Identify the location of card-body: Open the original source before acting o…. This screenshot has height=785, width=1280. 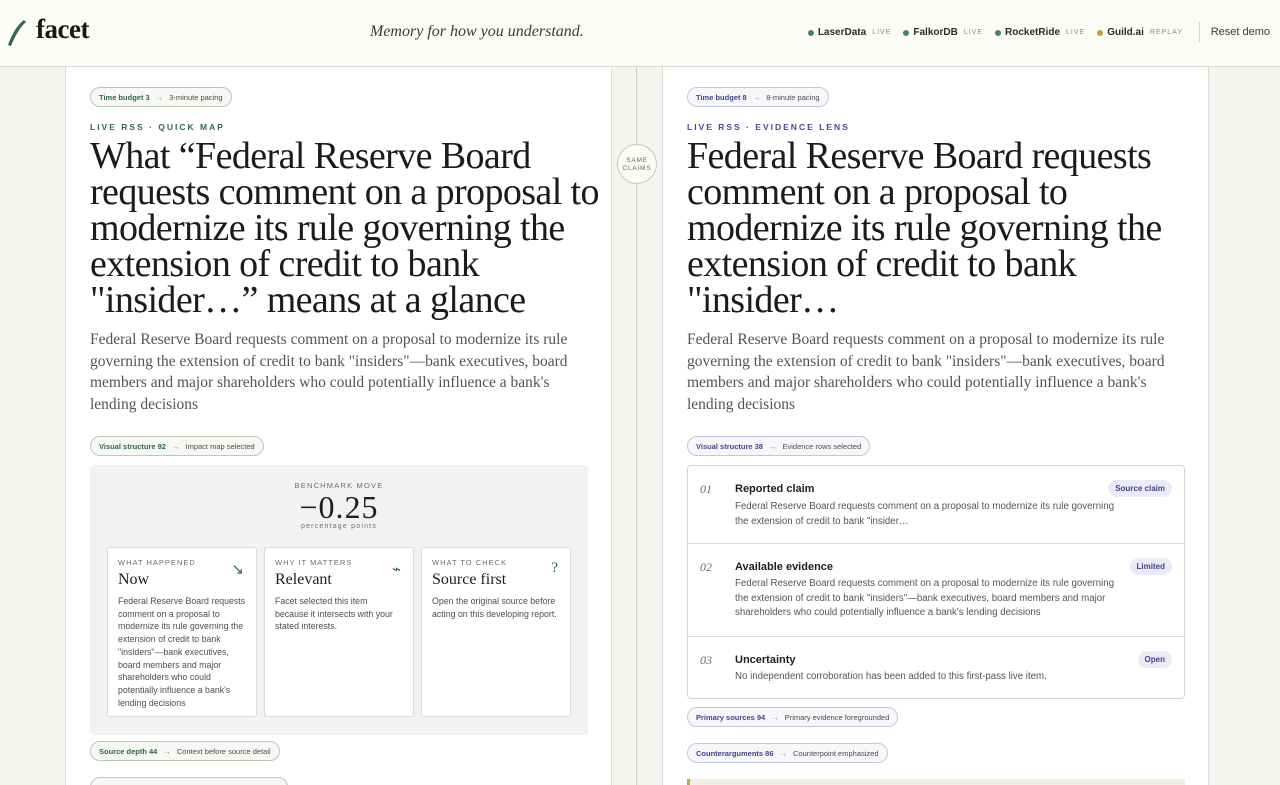
(494, 607).